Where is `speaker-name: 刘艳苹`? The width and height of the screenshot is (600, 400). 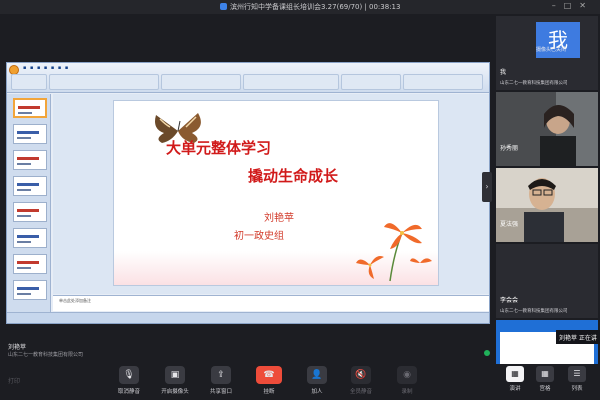 speaker-name: 刘艳苹 is located at coordinates (17, 347).